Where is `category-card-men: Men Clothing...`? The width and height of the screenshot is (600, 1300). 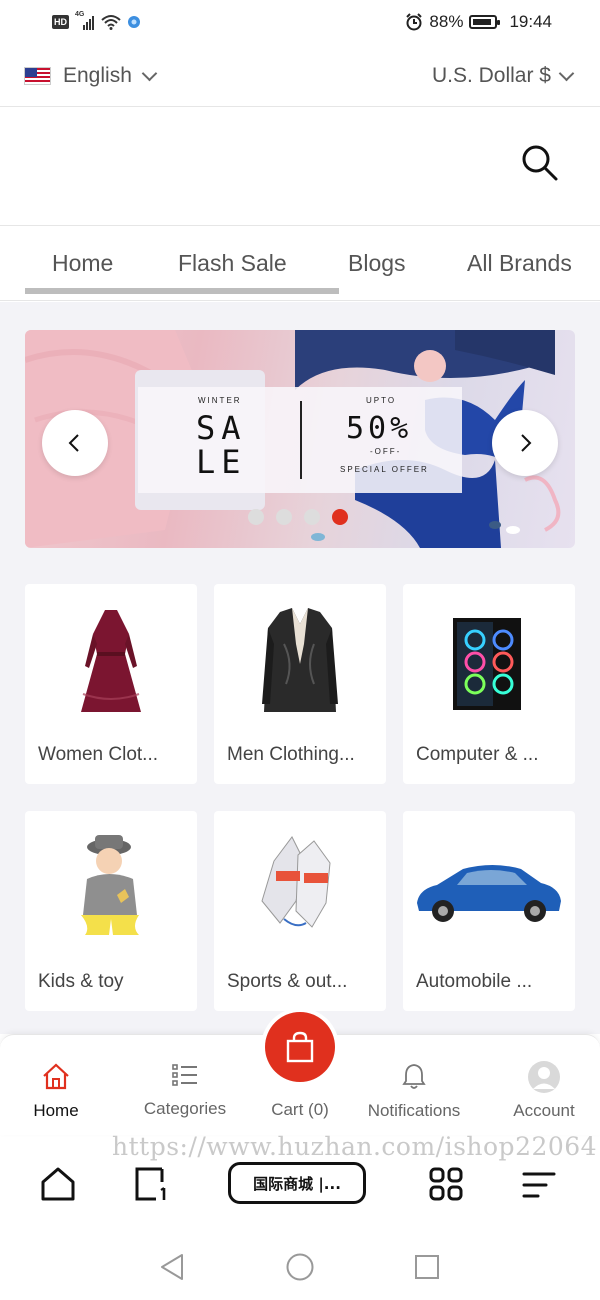
category-card-men: Men Clothing... is located at coordinates (300, 684).